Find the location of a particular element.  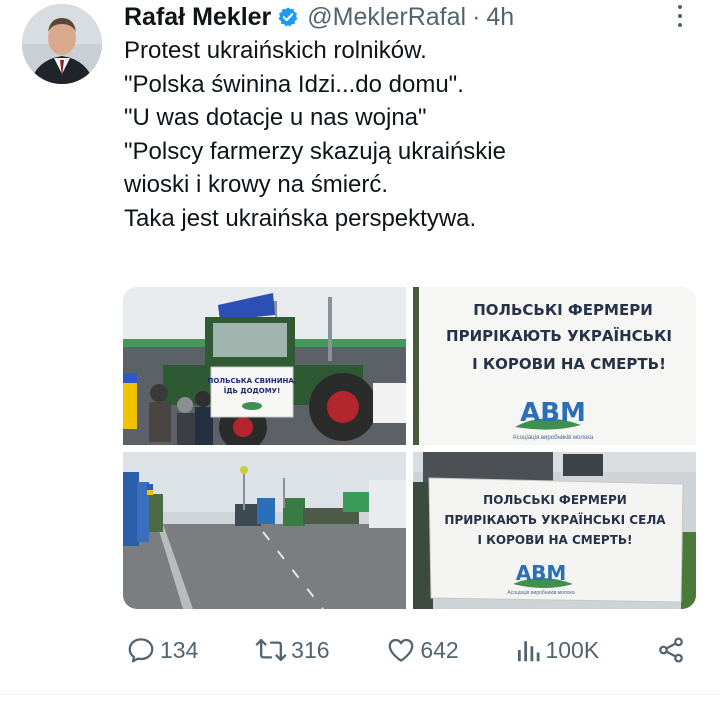

banner-line: ПРИРІКАЮТЬ УКРАЇНСЬКІ is located at coordinates (559, 335).